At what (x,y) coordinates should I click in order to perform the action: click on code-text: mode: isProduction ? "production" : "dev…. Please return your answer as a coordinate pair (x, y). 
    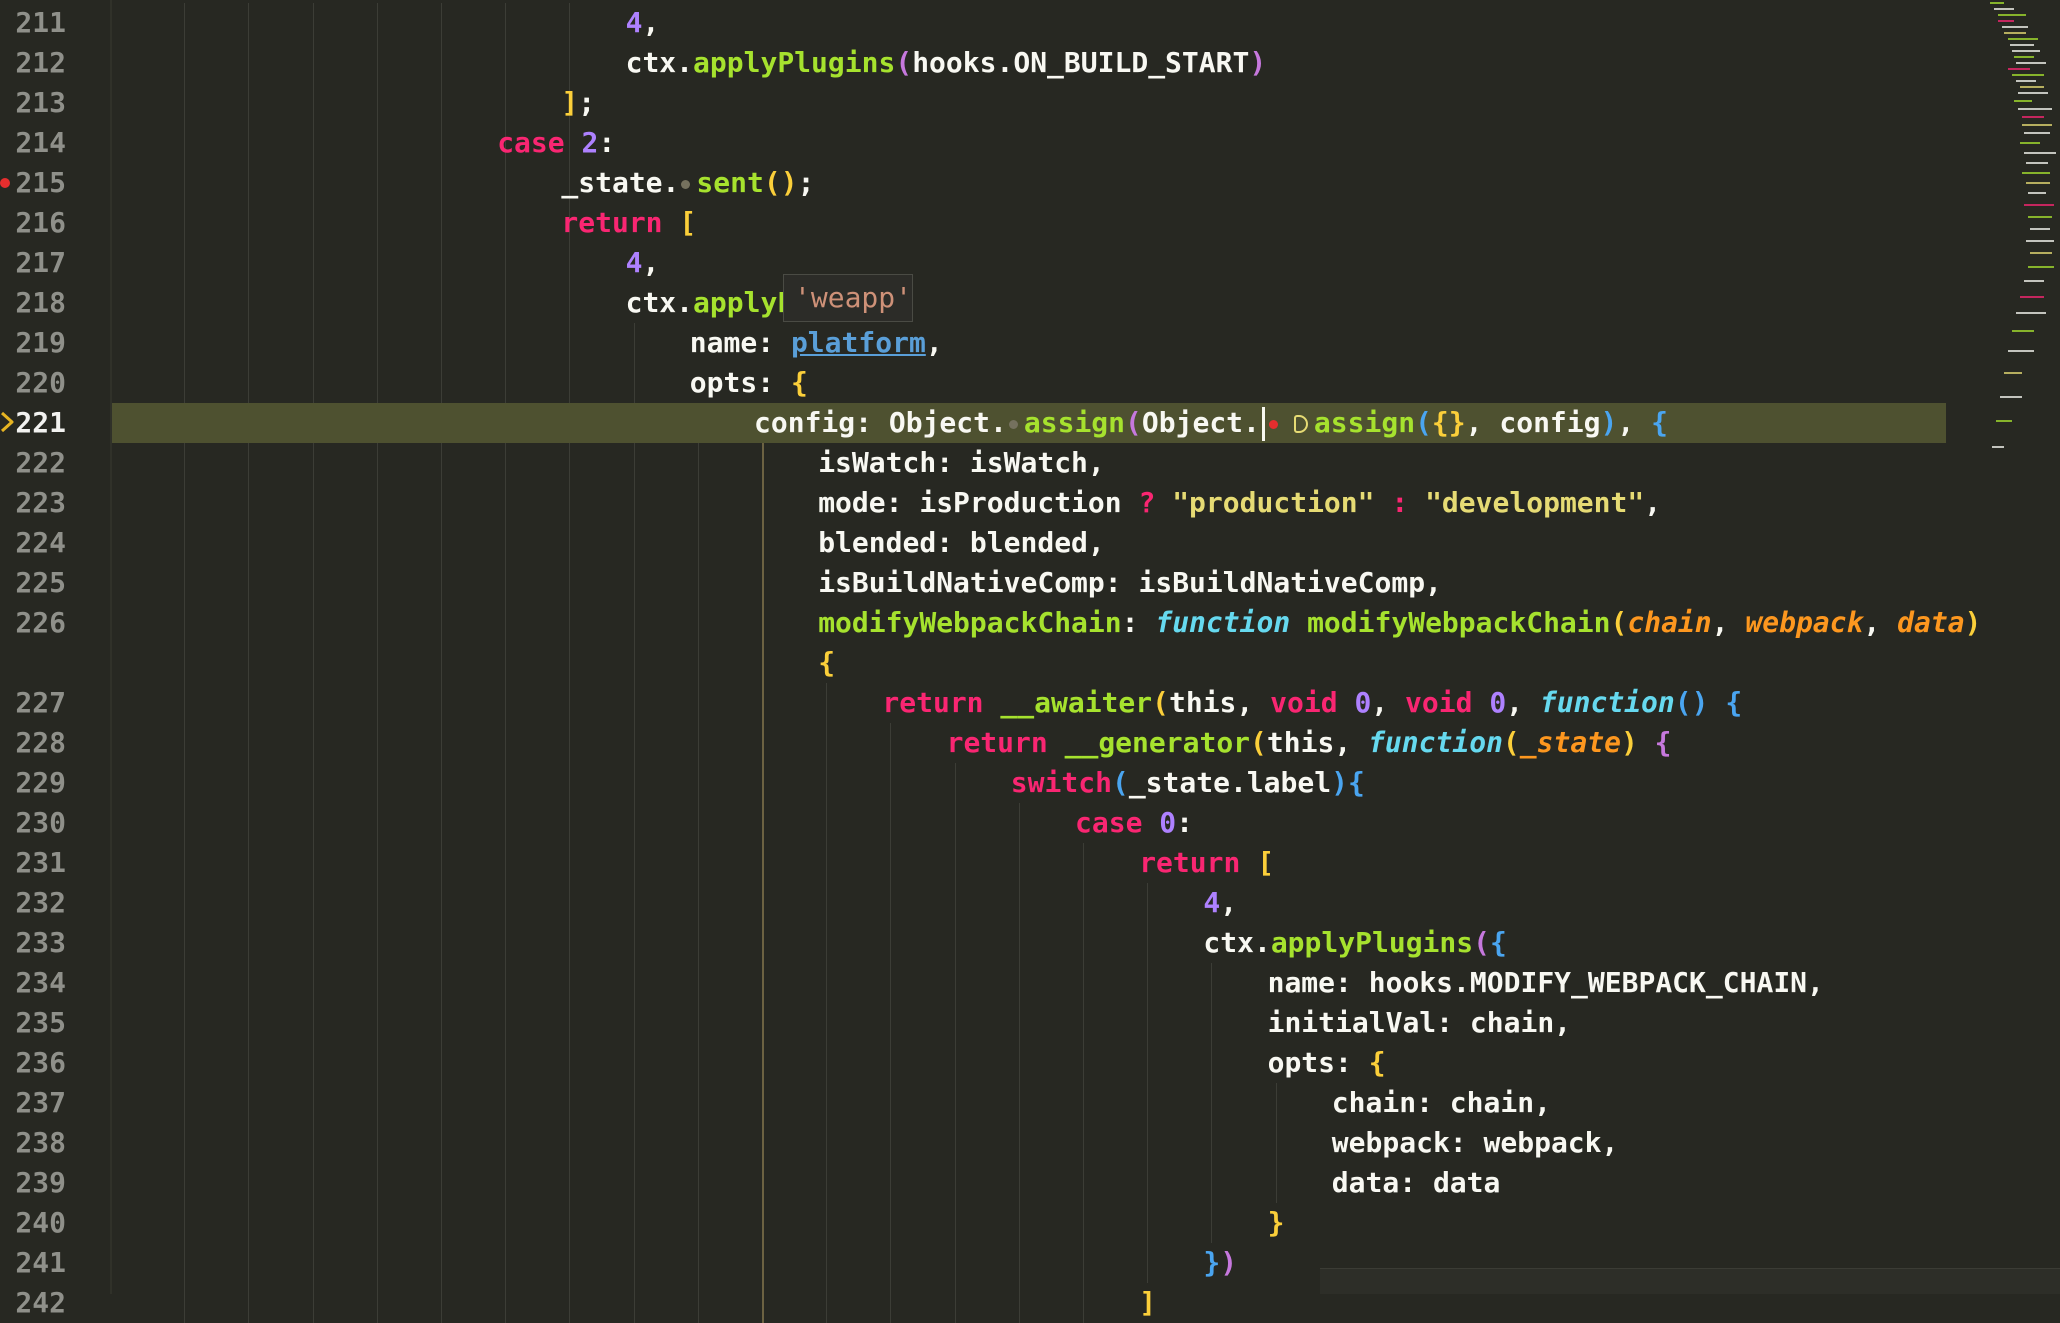
    Looking at the image, I should click on (1239, 503).